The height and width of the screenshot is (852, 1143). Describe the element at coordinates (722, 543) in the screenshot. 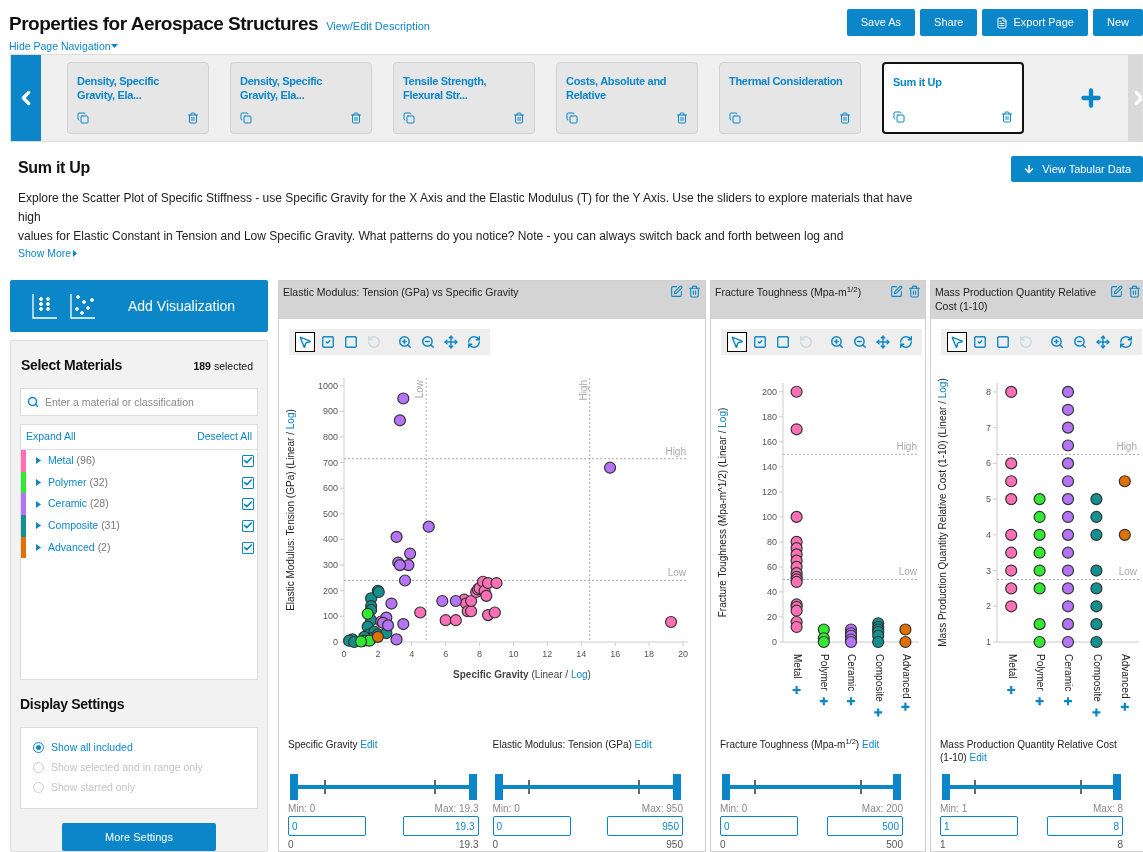

I see `y-axis-title: Fracture Toughness (Mpa-m^1/2)` at that location.